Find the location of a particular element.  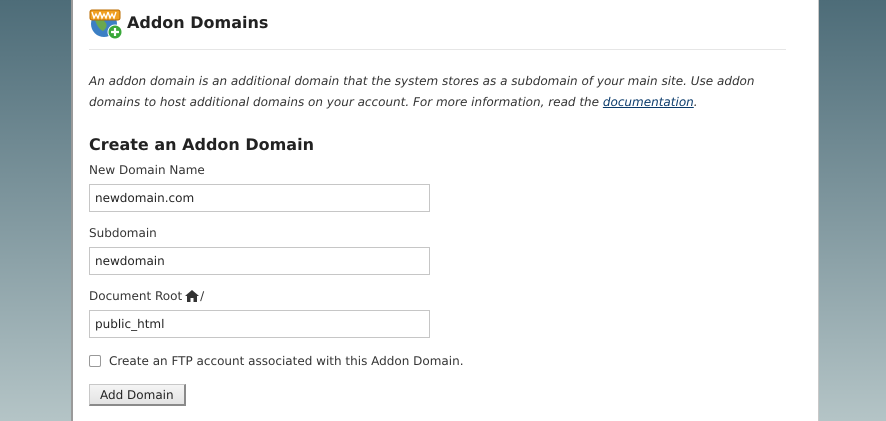

home-icon is located at coordinates (192, 296).